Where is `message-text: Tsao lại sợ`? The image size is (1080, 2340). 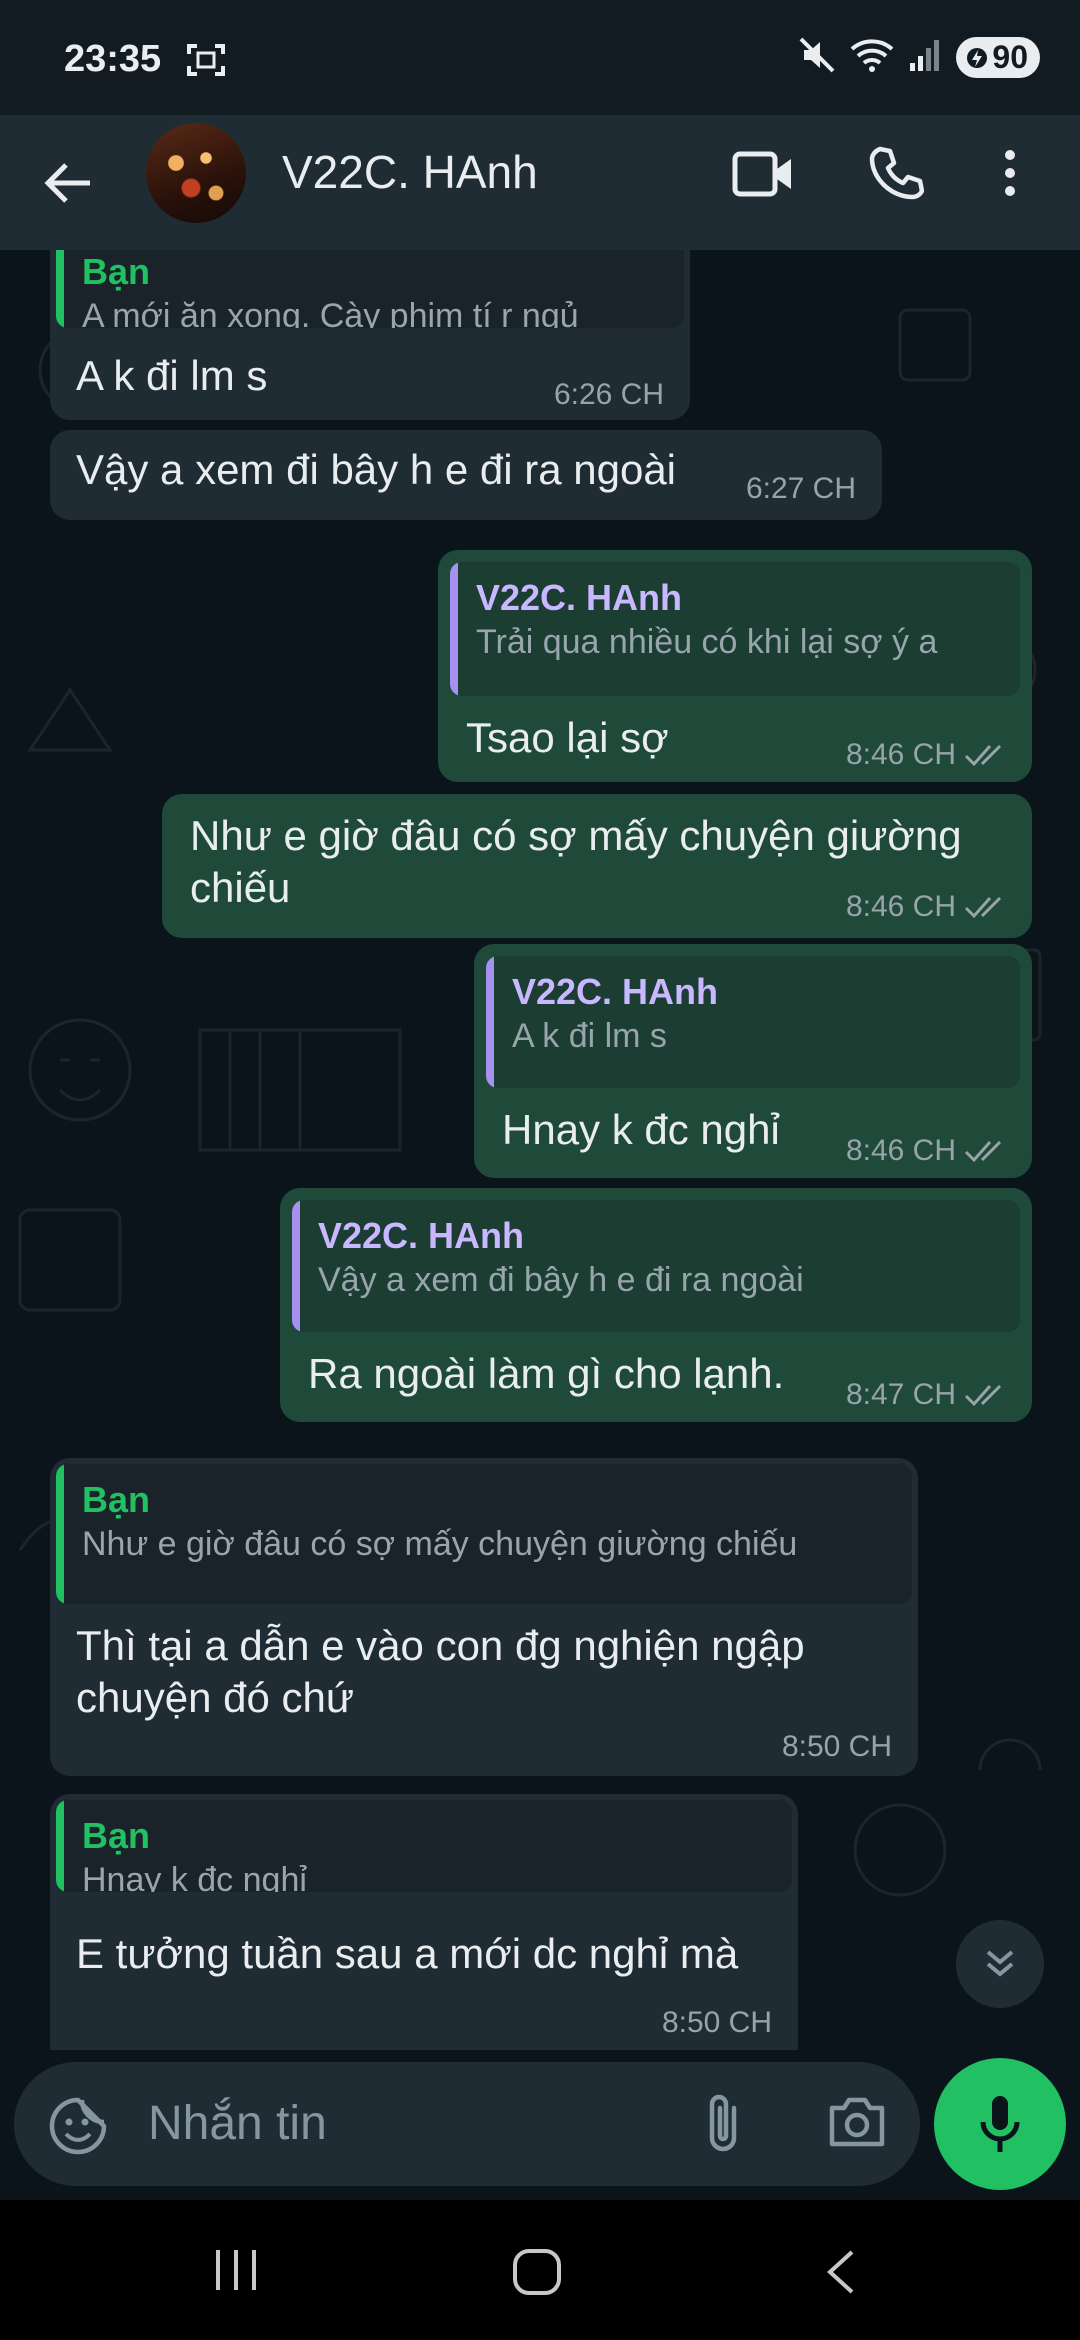 message-text: Tsao lại sợ is located at coordinates (567, 737).